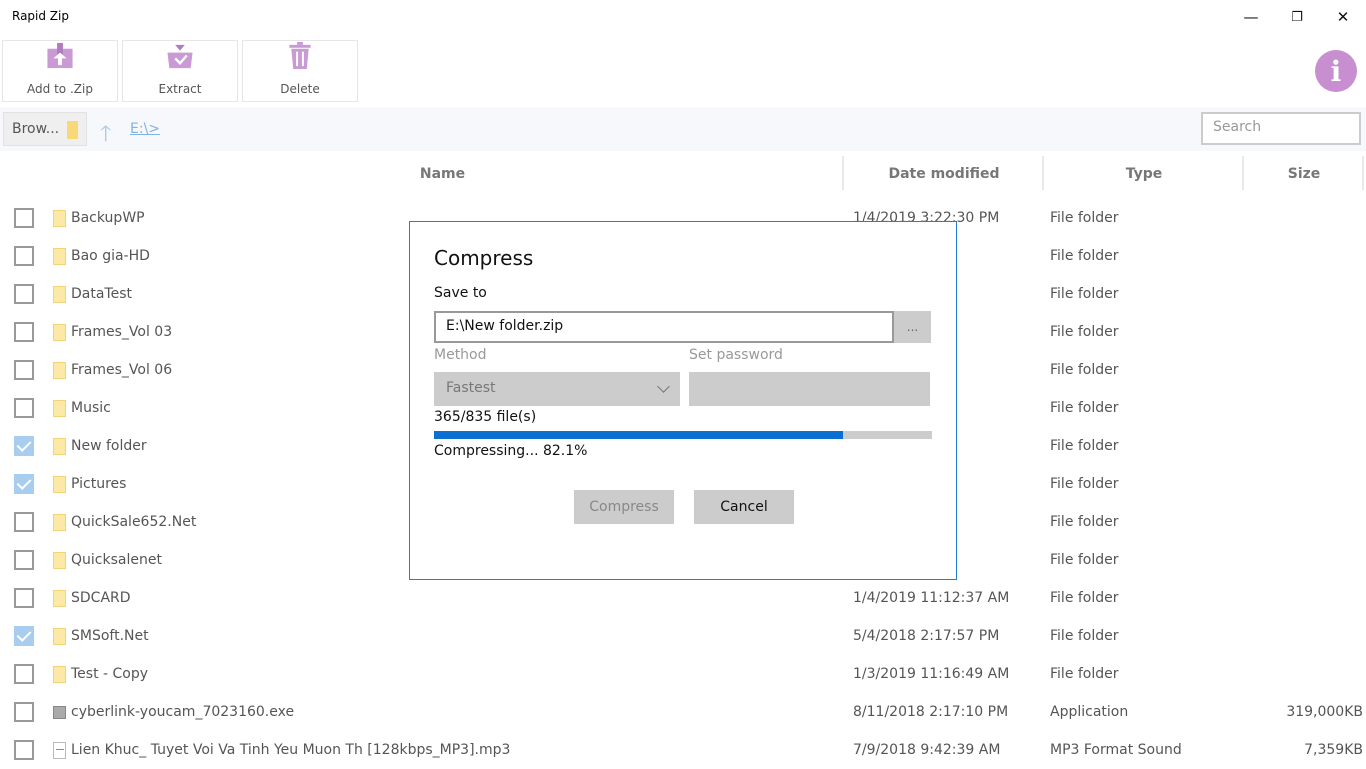  What do you see at coordinates (683, 636) in the screenshot?
I see `file-row: SMSoft.Net 5/4/2018 2:17:57 PM File folder` at bounding box center [683, 636].